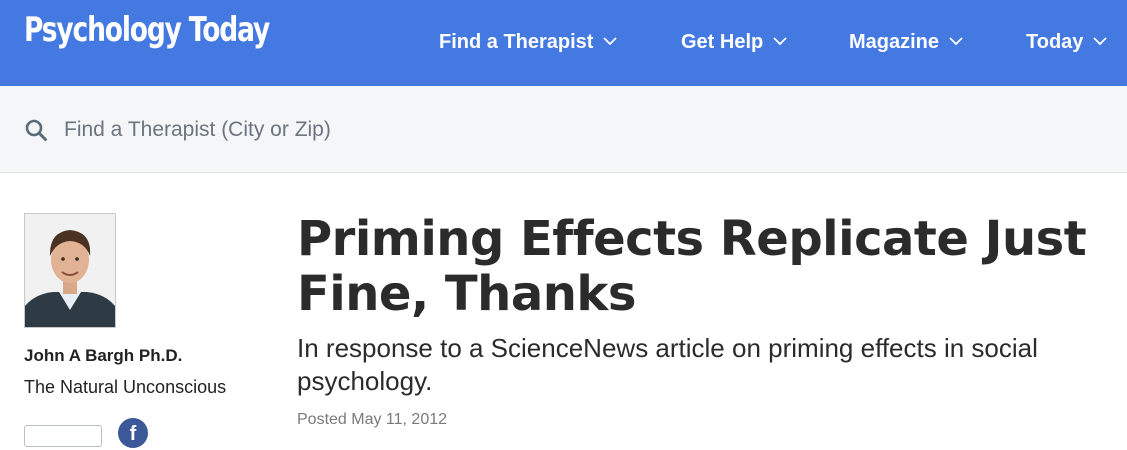 This screenshot has width=1127, height=450. I want to click on facebook-icon: f, so click(133, 433).